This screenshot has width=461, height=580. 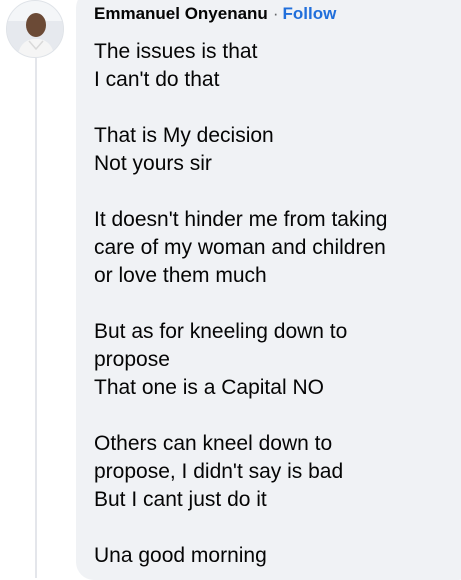 I want to click on comment-line: Una good morning, so click(x=180, y=555).